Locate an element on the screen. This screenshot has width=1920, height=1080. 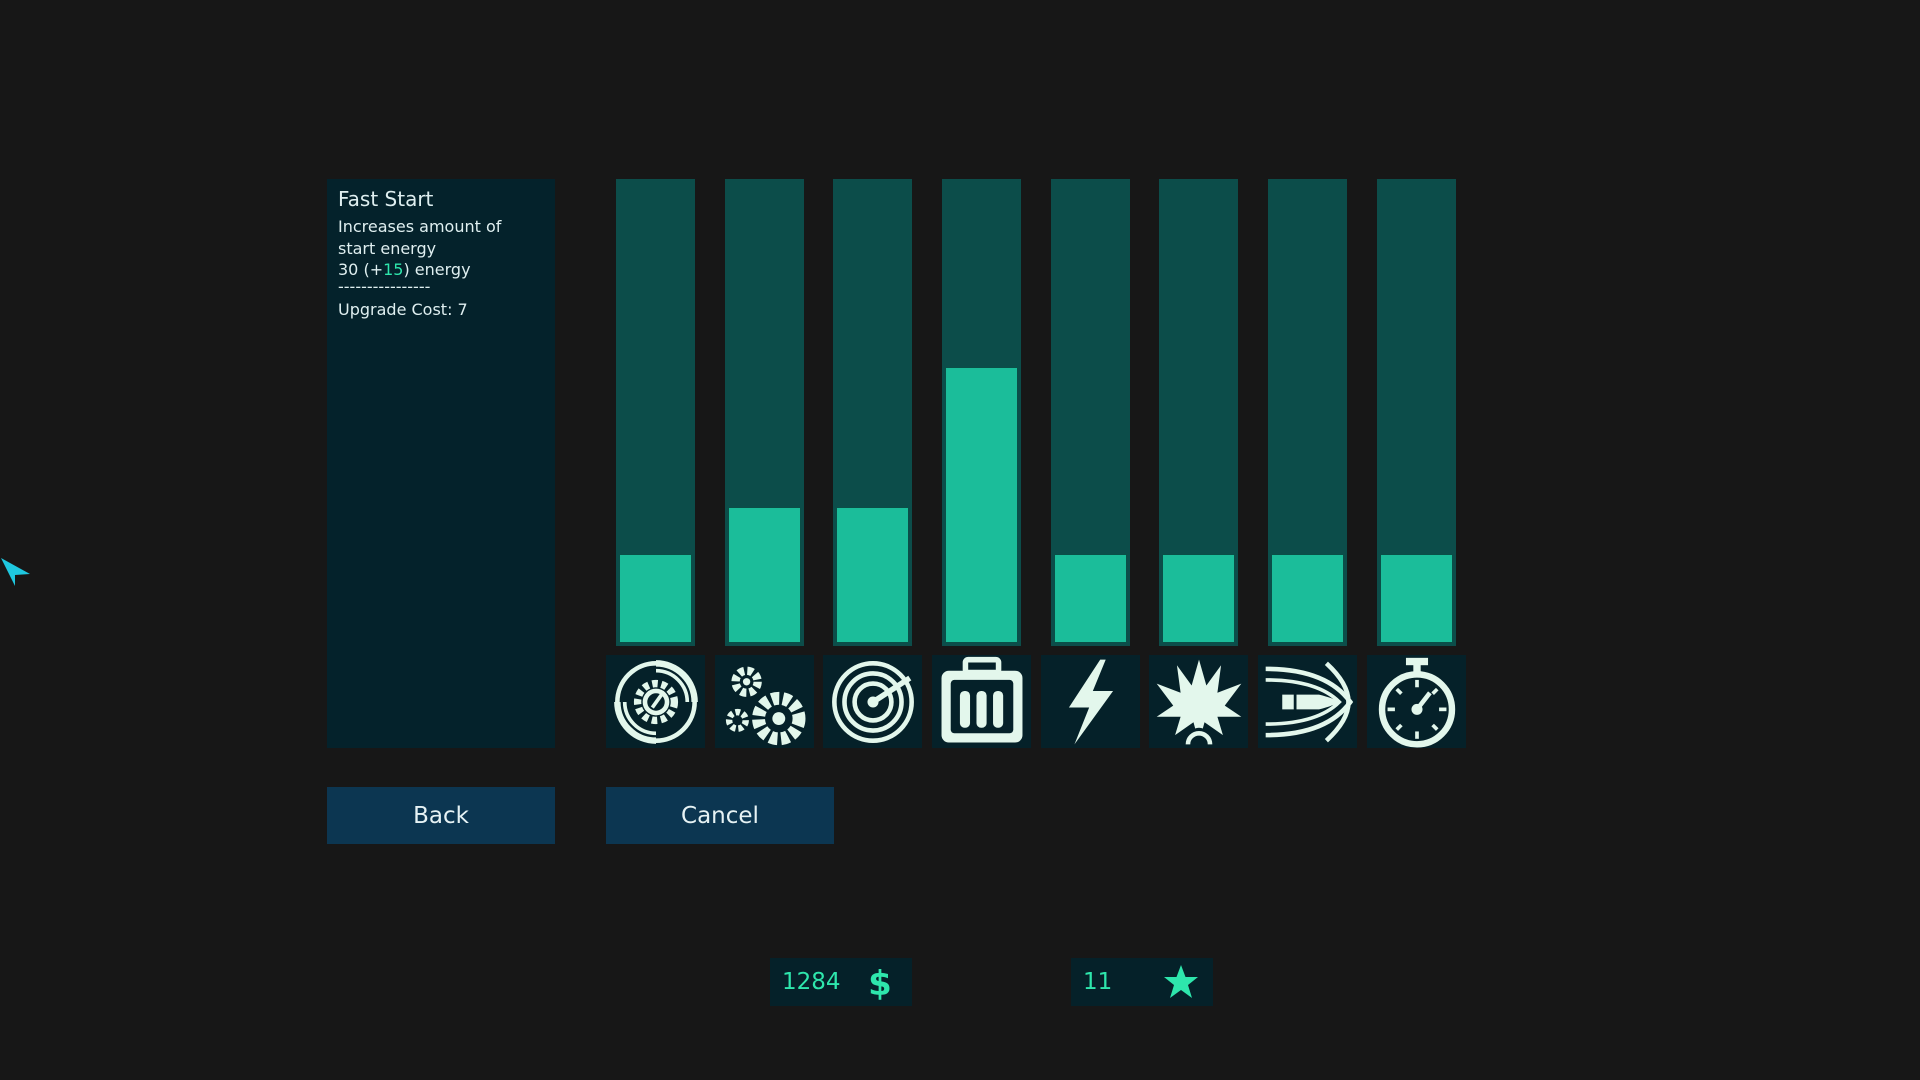
vortex-gear-icon is located at coordinates (655, 701).